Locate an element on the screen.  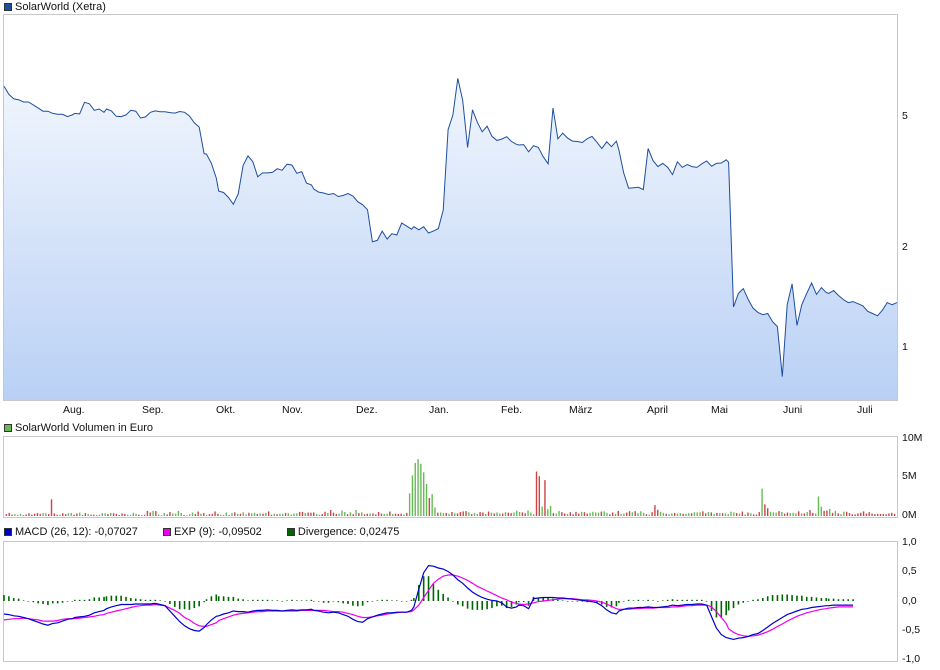
volume-y-tick: 5M is located at coordinates (909, 476).